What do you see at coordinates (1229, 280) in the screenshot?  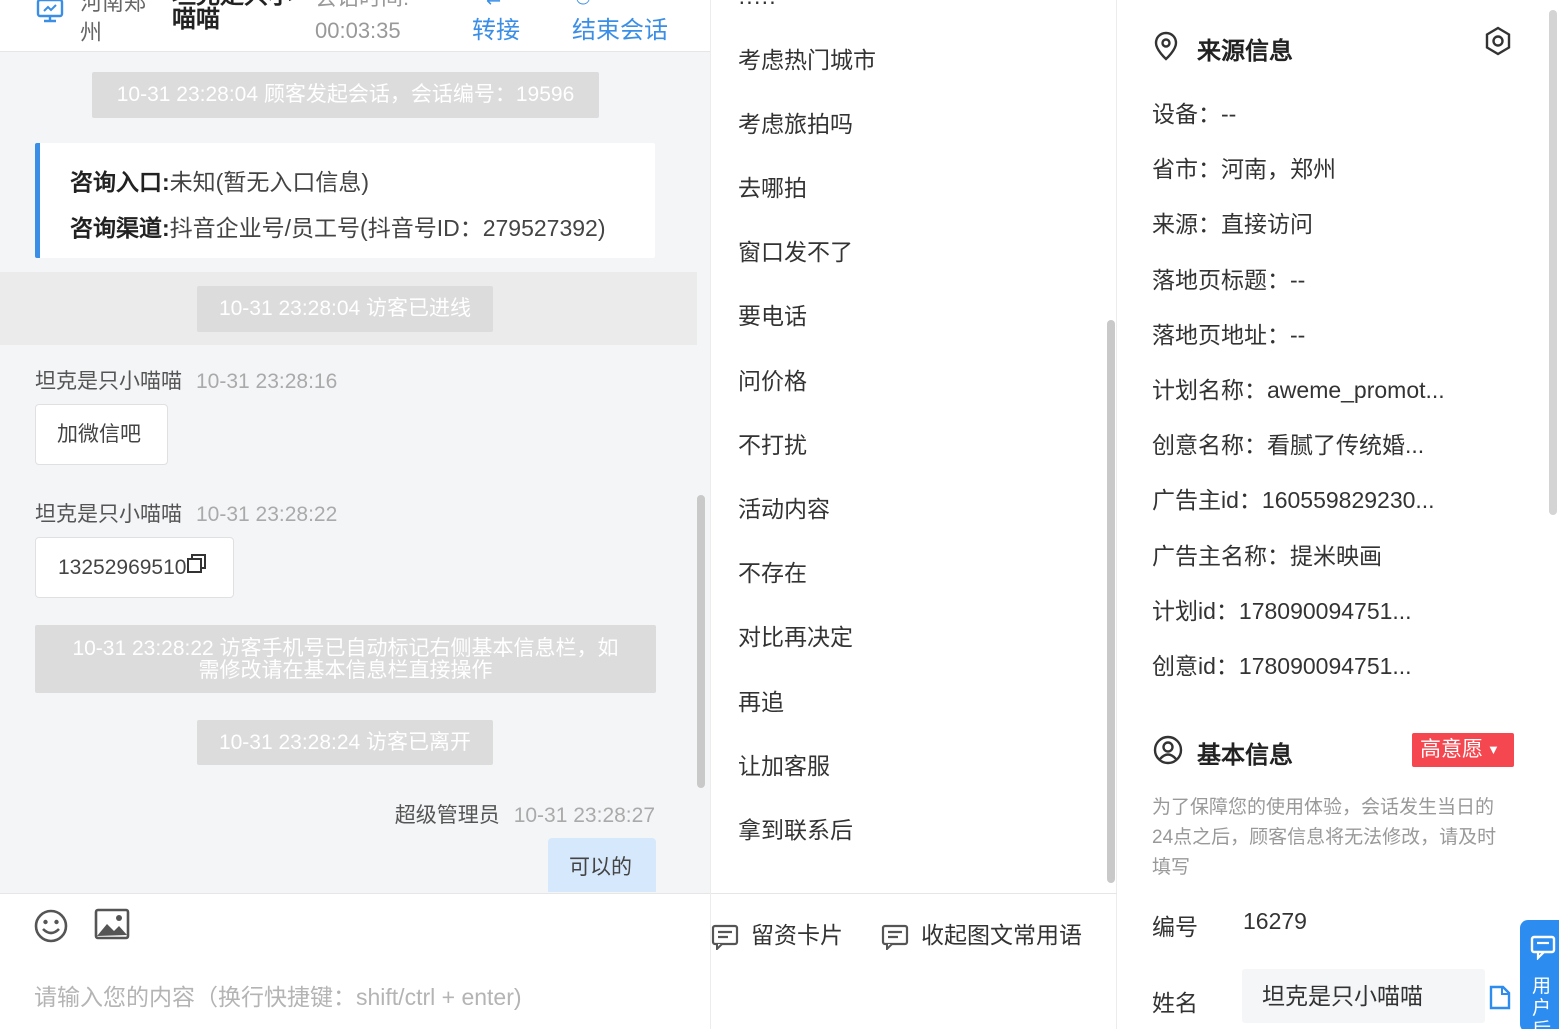 I see `source-row-landing-title: 落地页标题：--` at bounding box center [1229, 280].